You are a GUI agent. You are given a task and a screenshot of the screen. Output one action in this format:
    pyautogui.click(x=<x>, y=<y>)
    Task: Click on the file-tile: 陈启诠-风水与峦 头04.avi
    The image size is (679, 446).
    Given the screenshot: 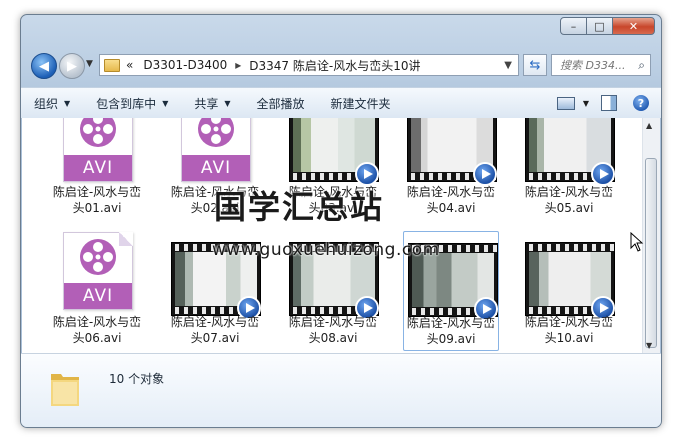 What is the action you would take?
    pyautogui.click(x=451, y=169)
    